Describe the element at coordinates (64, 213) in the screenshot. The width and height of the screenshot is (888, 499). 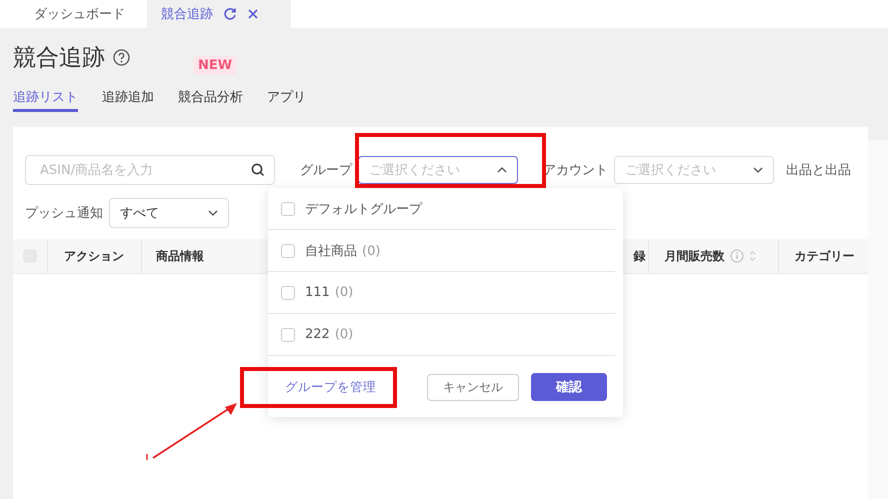
I see `push-label: プッシュ通知` at that location.